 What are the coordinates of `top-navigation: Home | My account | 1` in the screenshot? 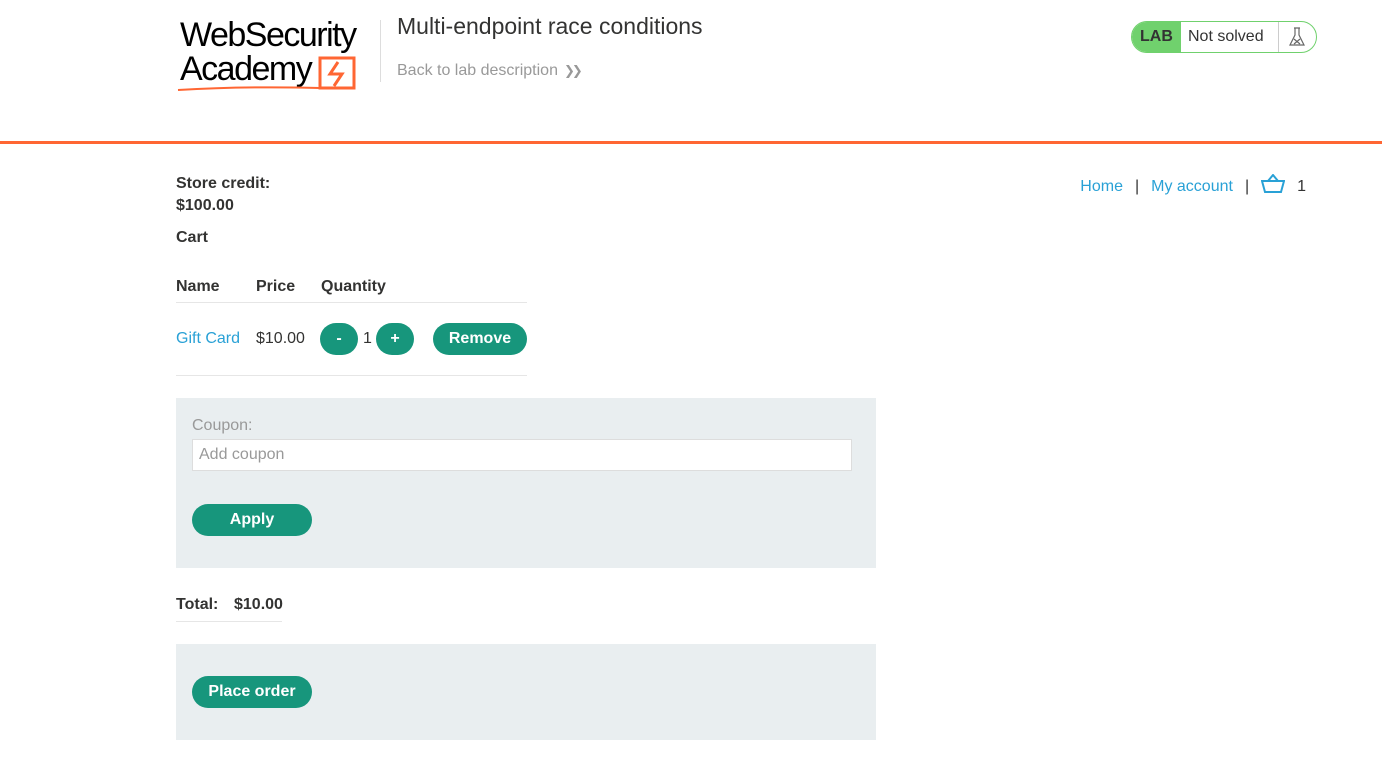 It's located at (1193, 186).